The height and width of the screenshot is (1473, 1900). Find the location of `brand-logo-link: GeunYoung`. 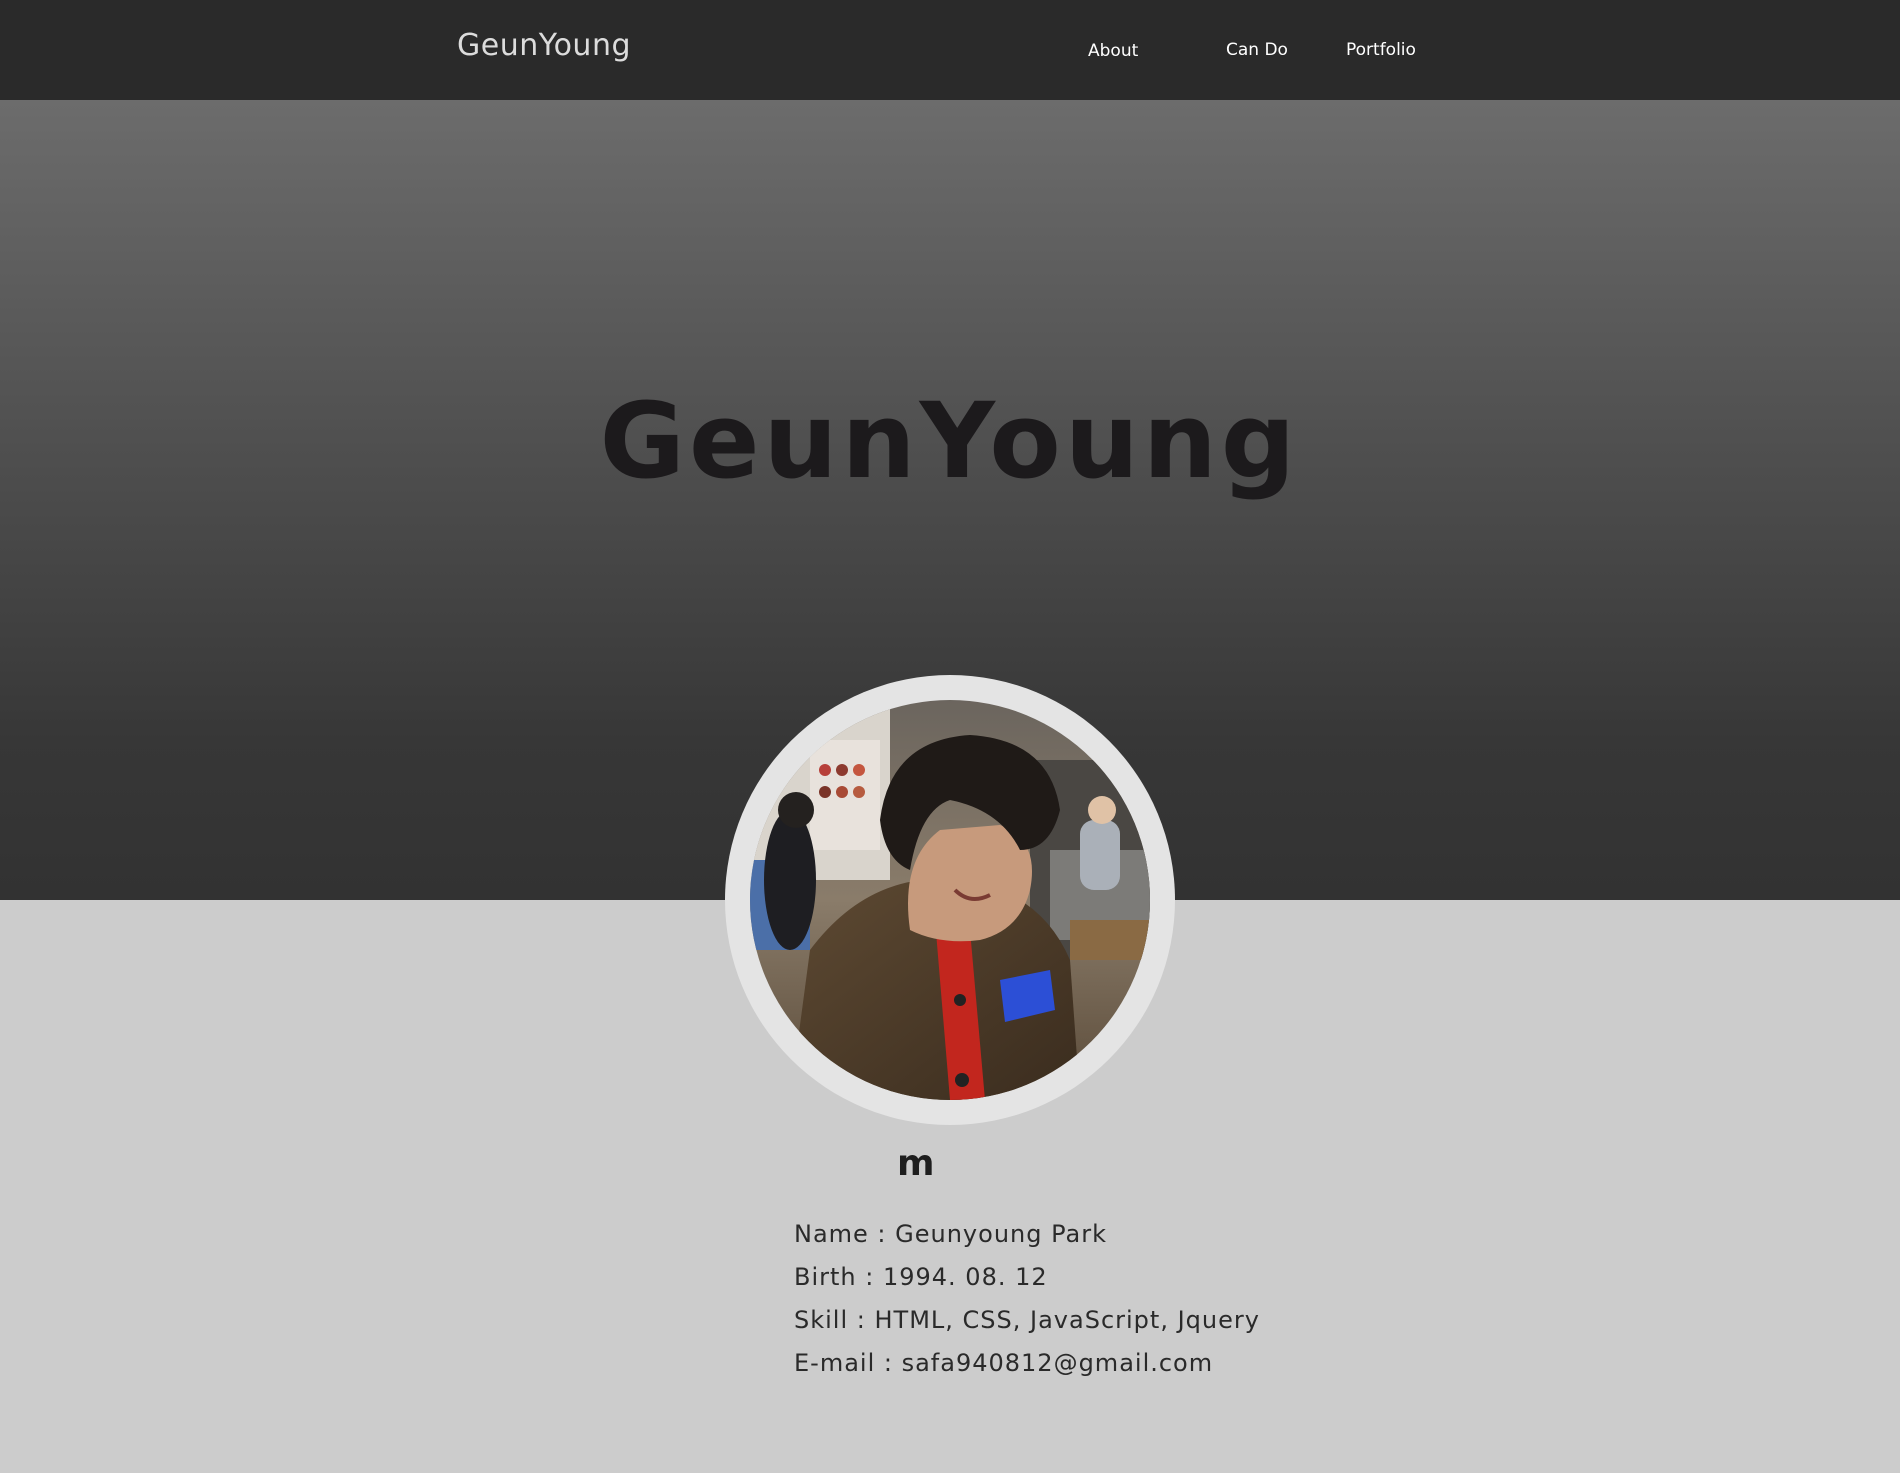

brand-logo-link: GeunYoung is located at coordinates (544, 45).